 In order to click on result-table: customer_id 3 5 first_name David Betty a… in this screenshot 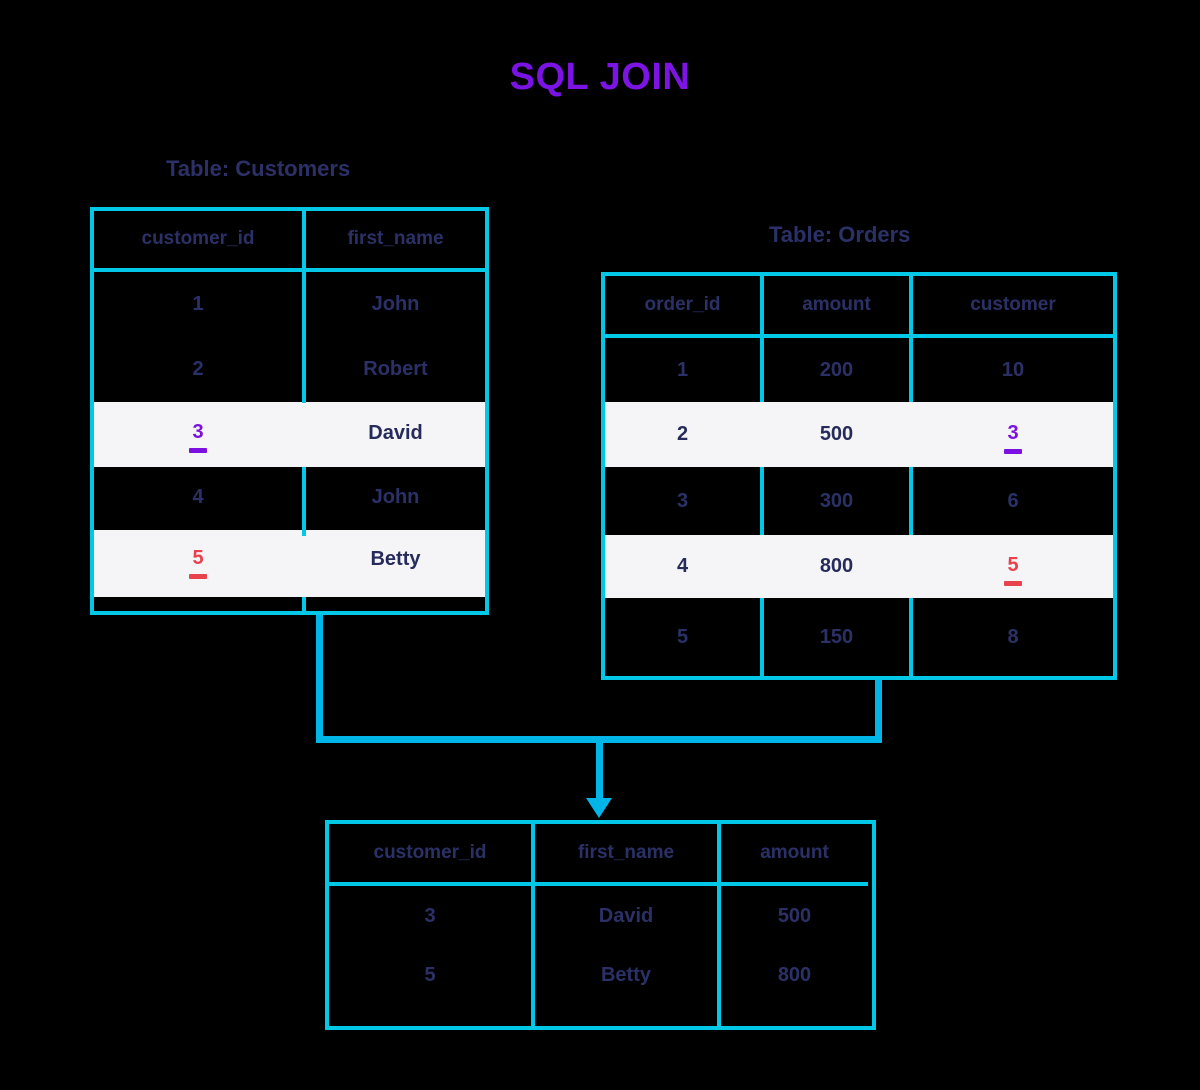, I will do `click(600, 925)`.